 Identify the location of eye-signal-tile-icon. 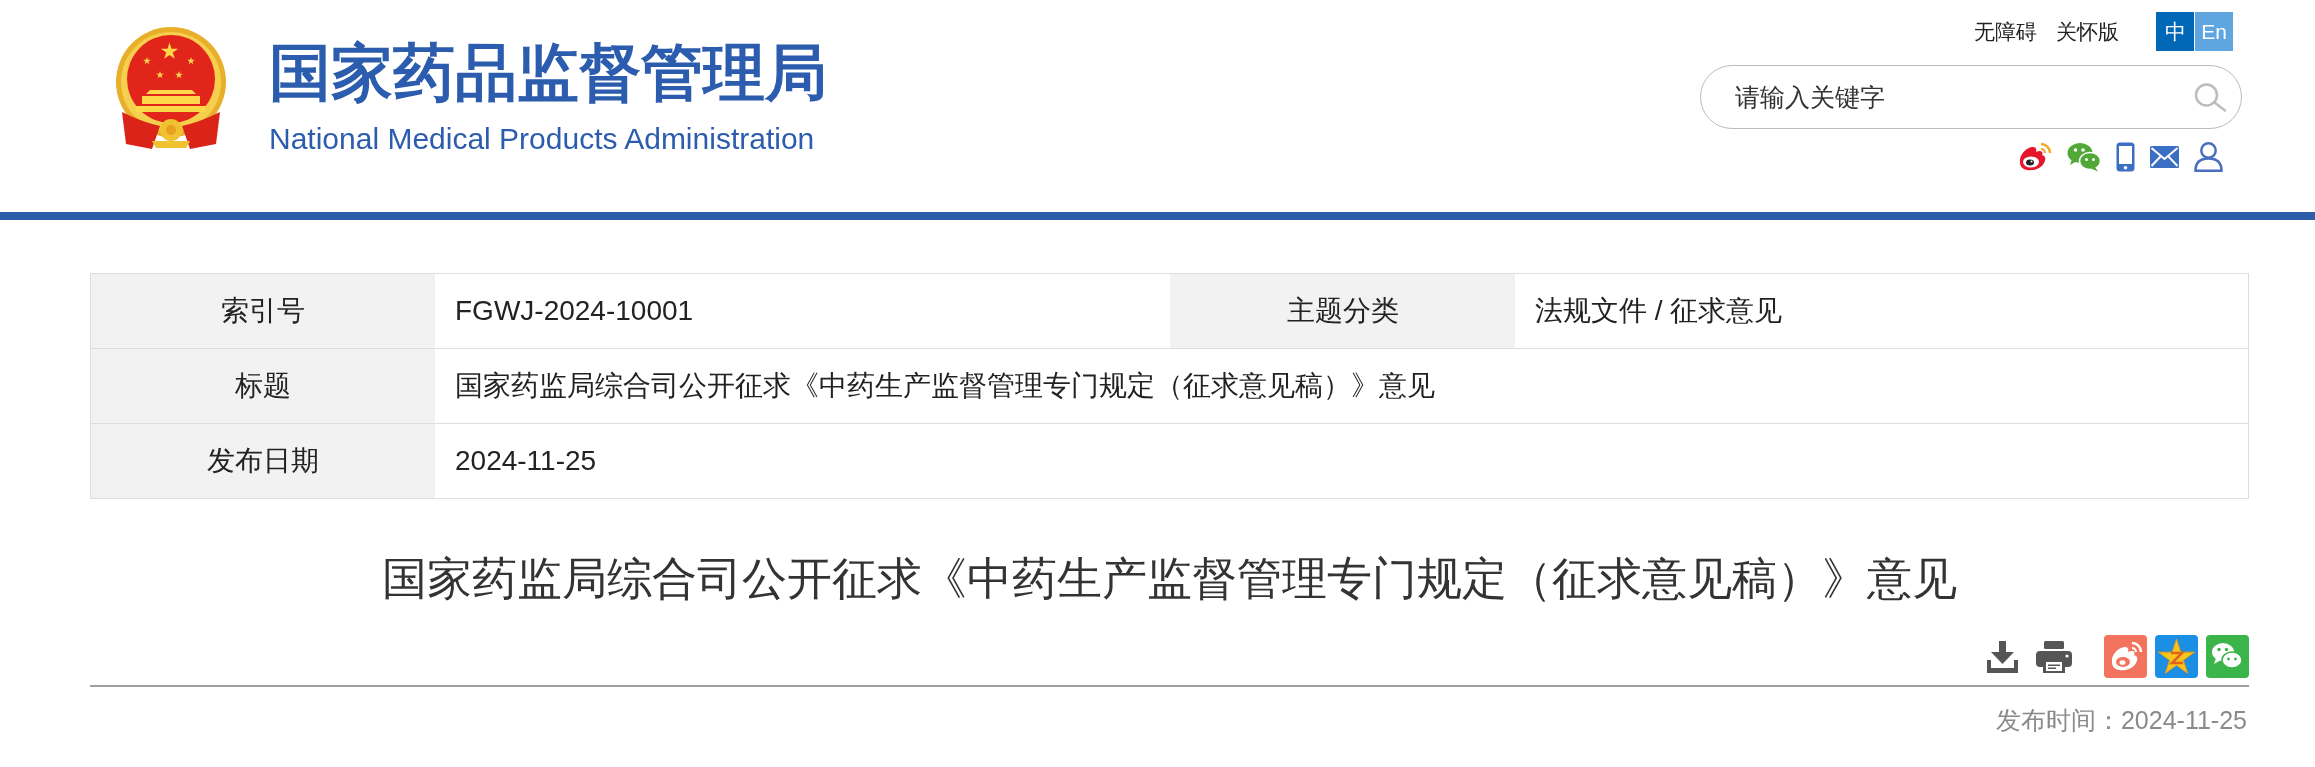
(2125, 656).